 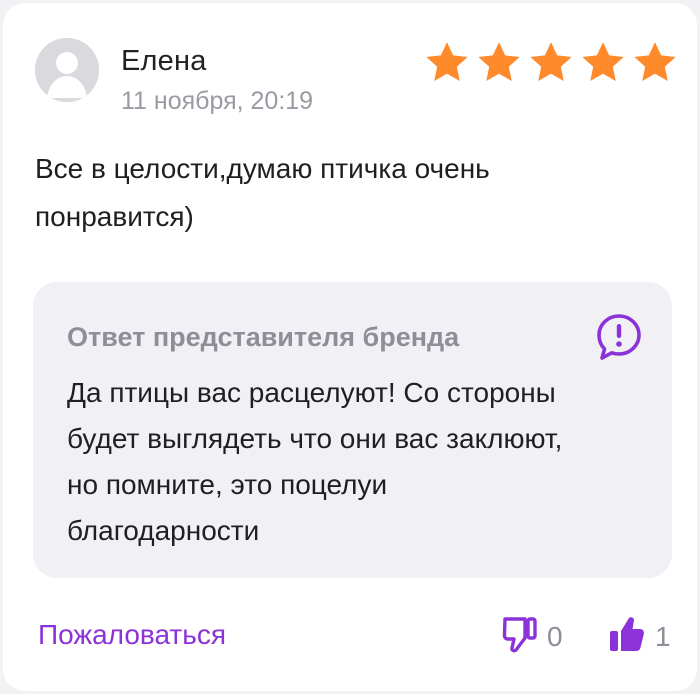 I want to click on avatar, so click(x=67, y=70).